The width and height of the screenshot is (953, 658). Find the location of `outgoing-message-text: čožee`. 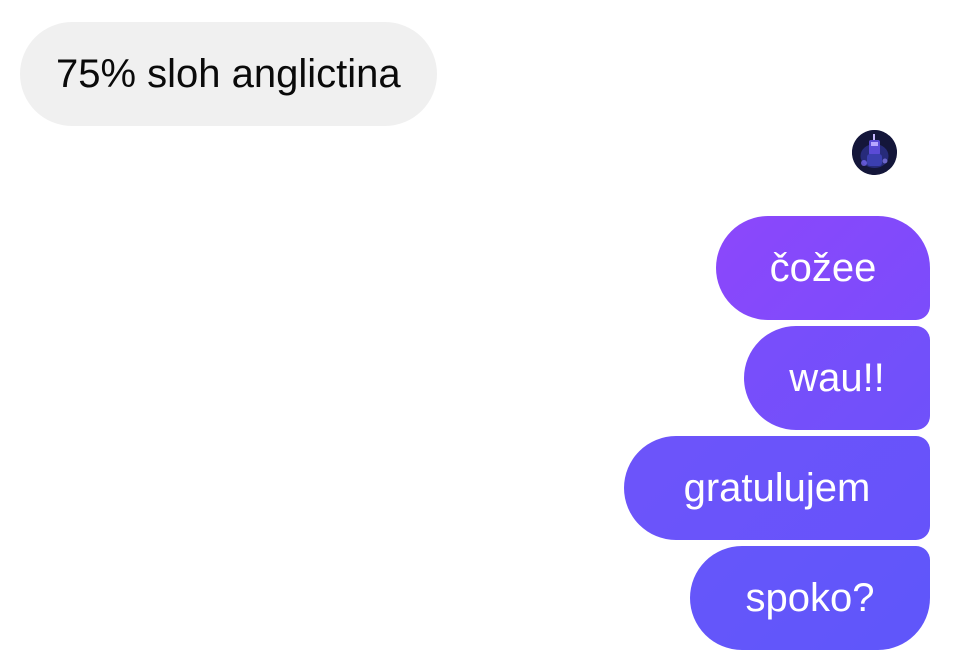

outgoing-message-text: čožee is located at coordinates (823, 267).